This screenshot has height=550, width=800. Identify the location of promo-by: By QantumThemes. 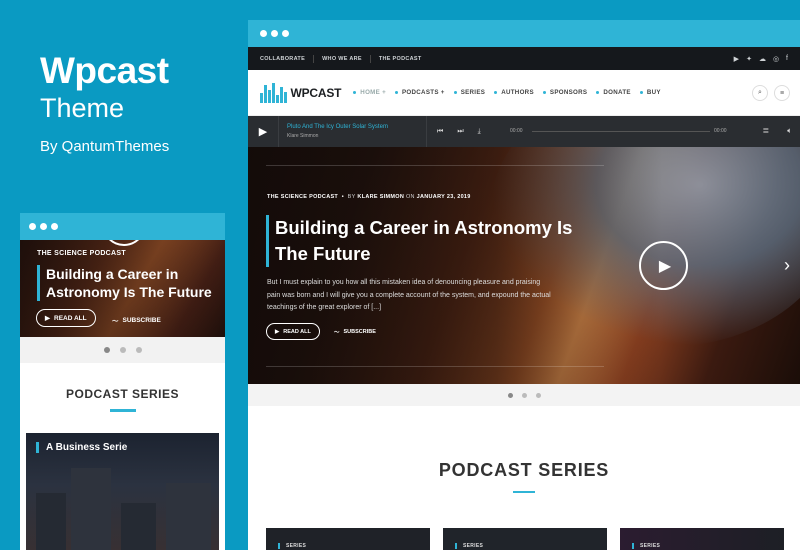
(105, 146).